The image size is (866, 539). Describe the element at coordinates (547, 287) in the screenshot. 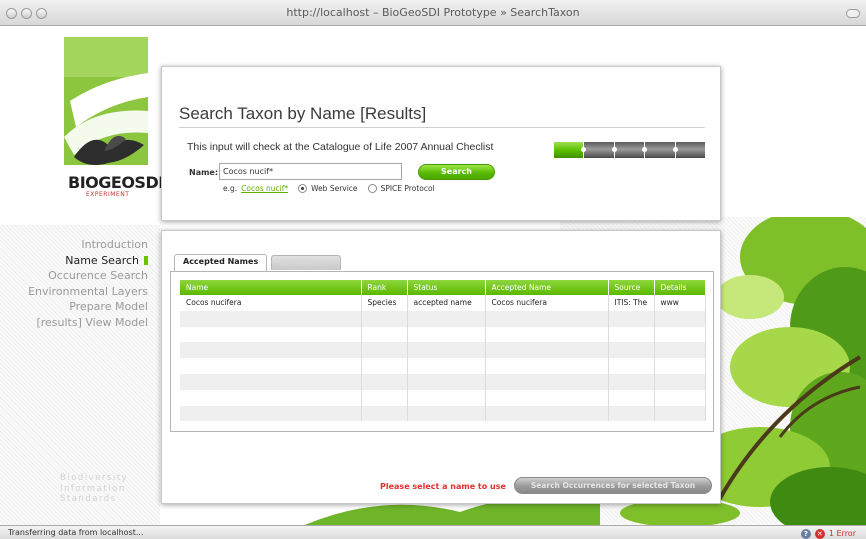

I see `column-header-accepted-name: Accepted Name` at that location.